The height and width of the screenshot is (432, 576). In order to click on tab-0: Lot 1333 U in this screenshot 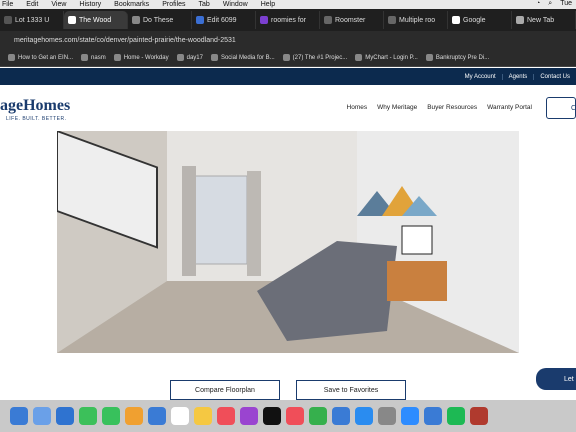, I will do `click(32, 20)`.